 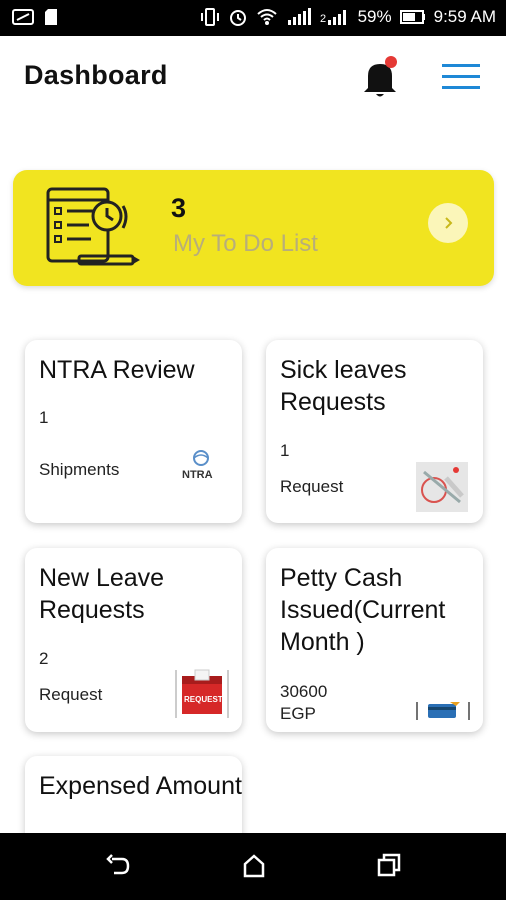 What do you see at coordinates (253, 228) in the screenshot?
I see `todo-list-card: 3 My To Do List` at bounding box center [253, 228].